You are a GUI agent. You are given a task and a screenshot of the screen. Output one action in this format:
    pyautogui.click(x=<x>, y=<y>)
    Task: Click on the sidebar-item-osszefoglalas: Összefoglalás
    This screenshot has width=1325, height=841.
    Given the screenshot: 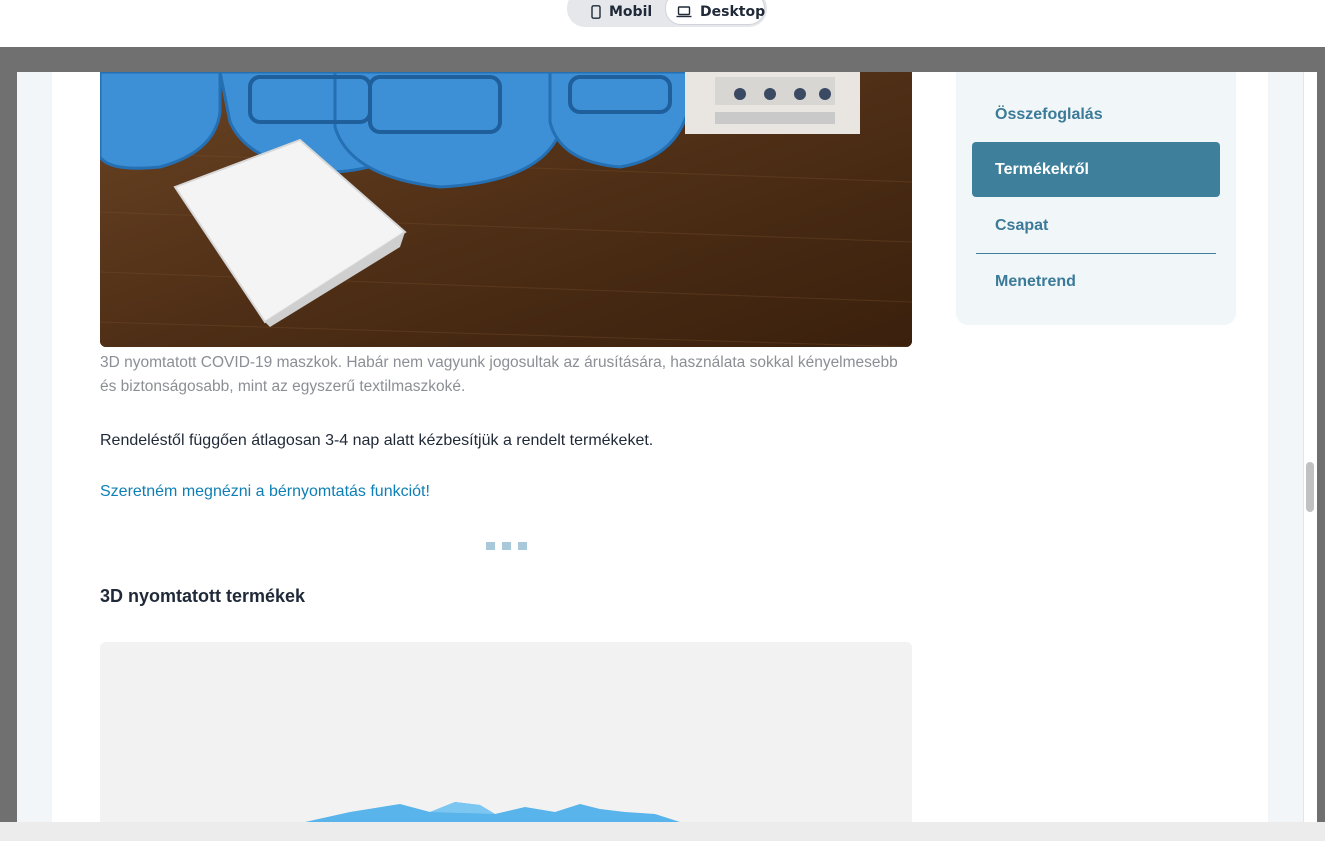 What is the action you would take?
    pyautogui.click(x=1096, y=114)
    